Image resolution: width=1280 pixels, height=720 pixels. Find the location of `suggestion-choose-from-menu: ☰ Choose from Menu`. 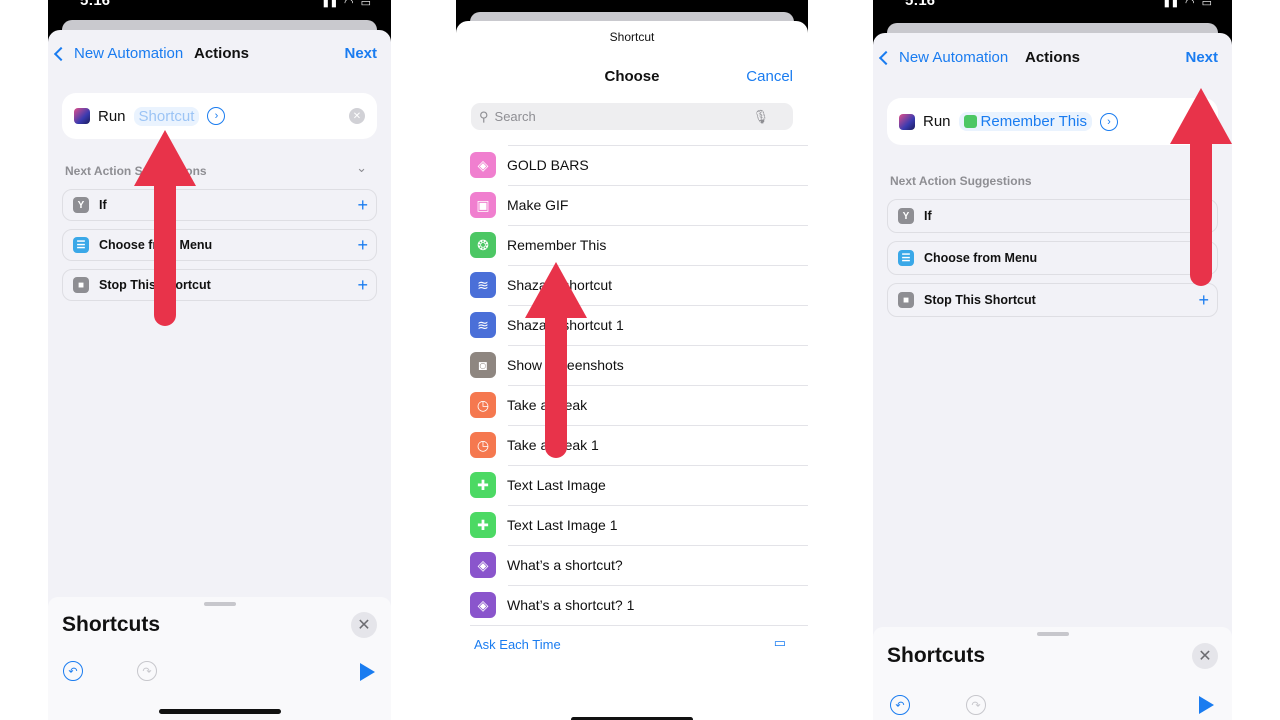

suggestion-choose-from-menu: ☰ Choose from Menu is located at coordinates (1052, 258).